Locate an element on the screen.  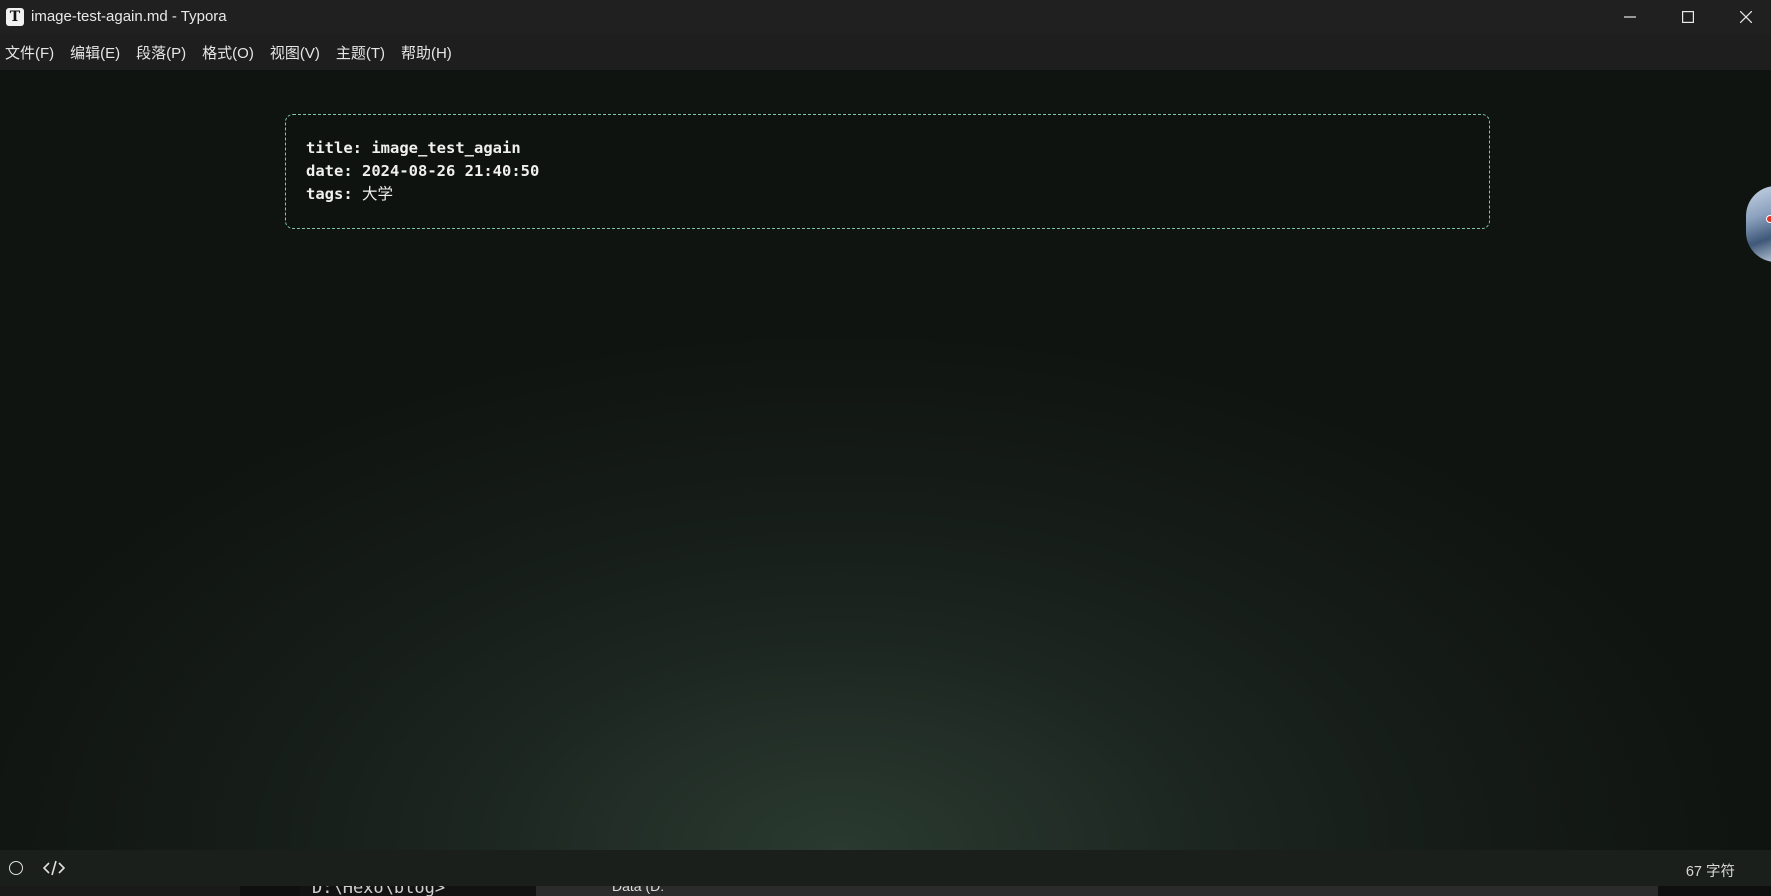
background-terminal-text: D:\Hexo\blog> is located at coordinates (379, 891).